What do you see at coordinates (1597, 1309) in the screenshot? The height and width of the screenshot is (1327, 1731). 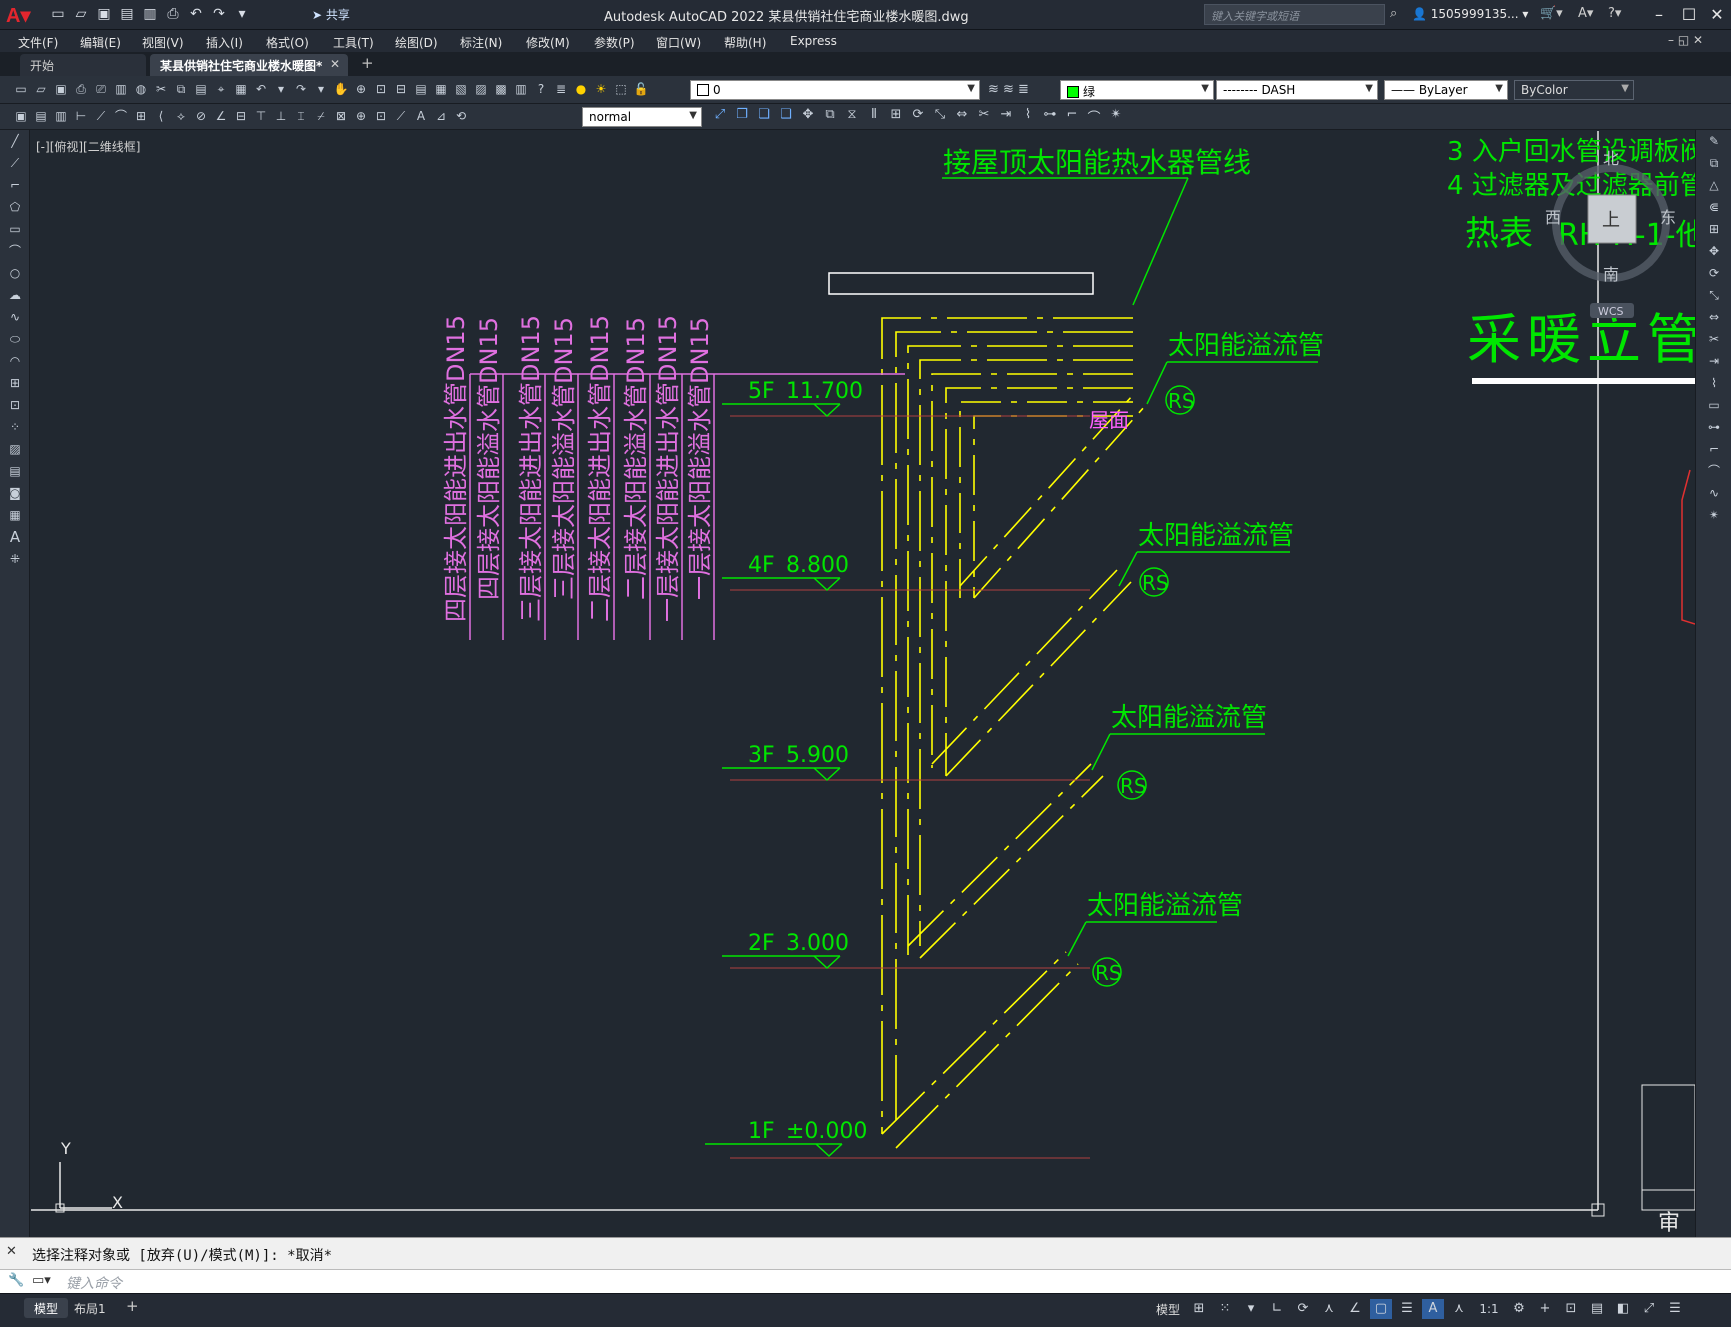 I see `quick-properties-icon: ▤` at bounding box center [1597, 1309].